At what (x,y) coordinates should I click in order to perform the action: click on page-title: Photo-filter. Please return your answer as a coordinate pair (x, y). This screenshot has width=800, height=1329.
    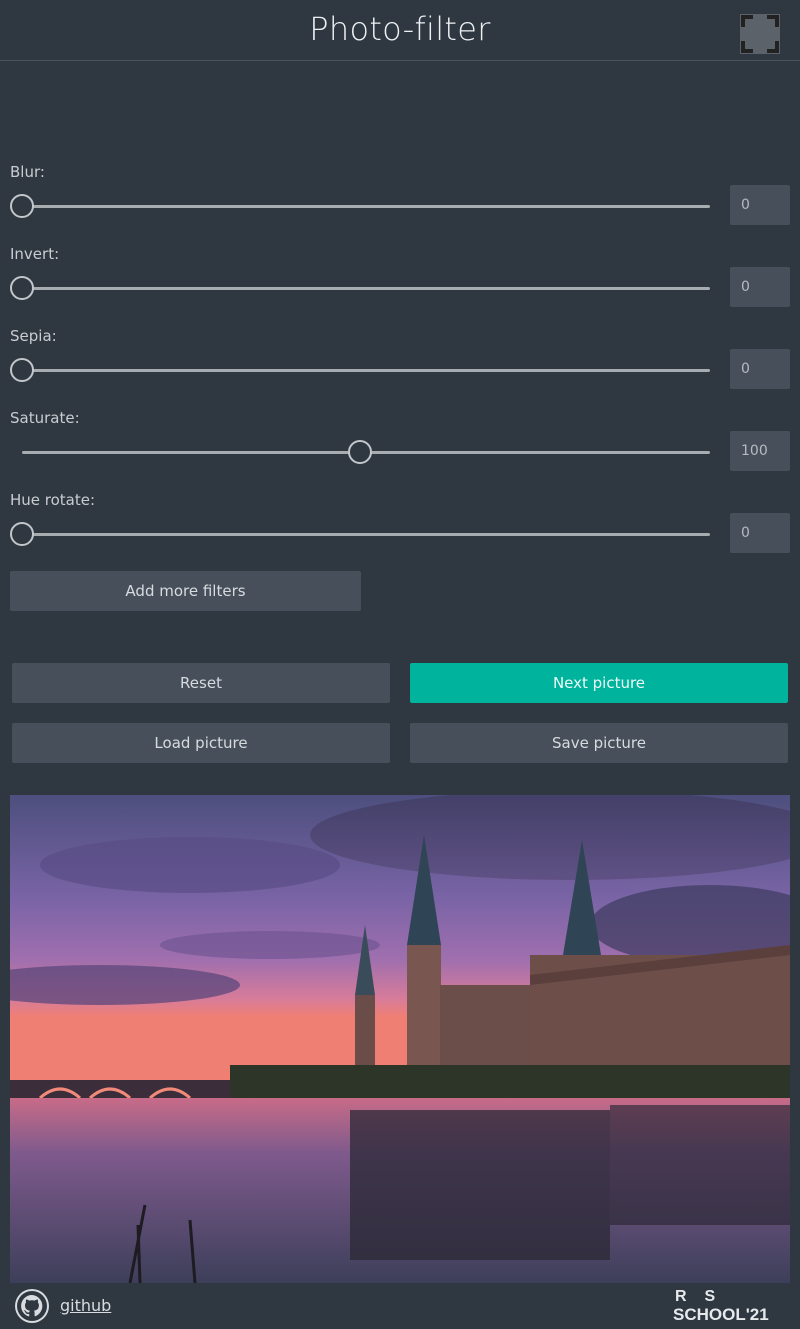
    Looking at the image, I should click on (400, 29).